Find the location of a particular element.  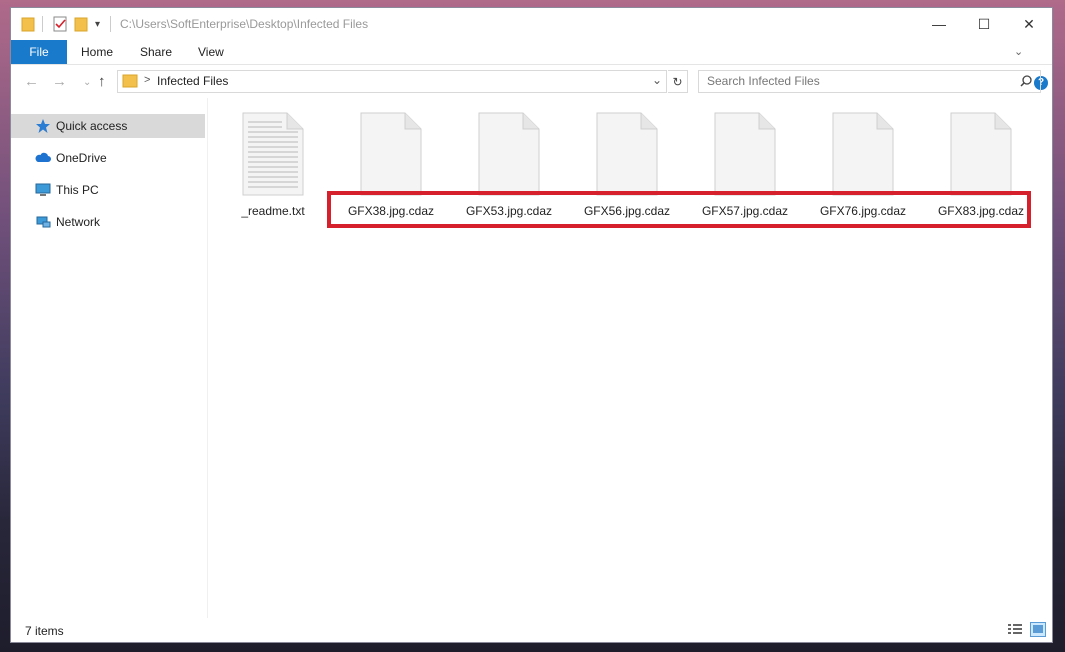

maximize-button: ☐ is located at coordinates (984, 24).